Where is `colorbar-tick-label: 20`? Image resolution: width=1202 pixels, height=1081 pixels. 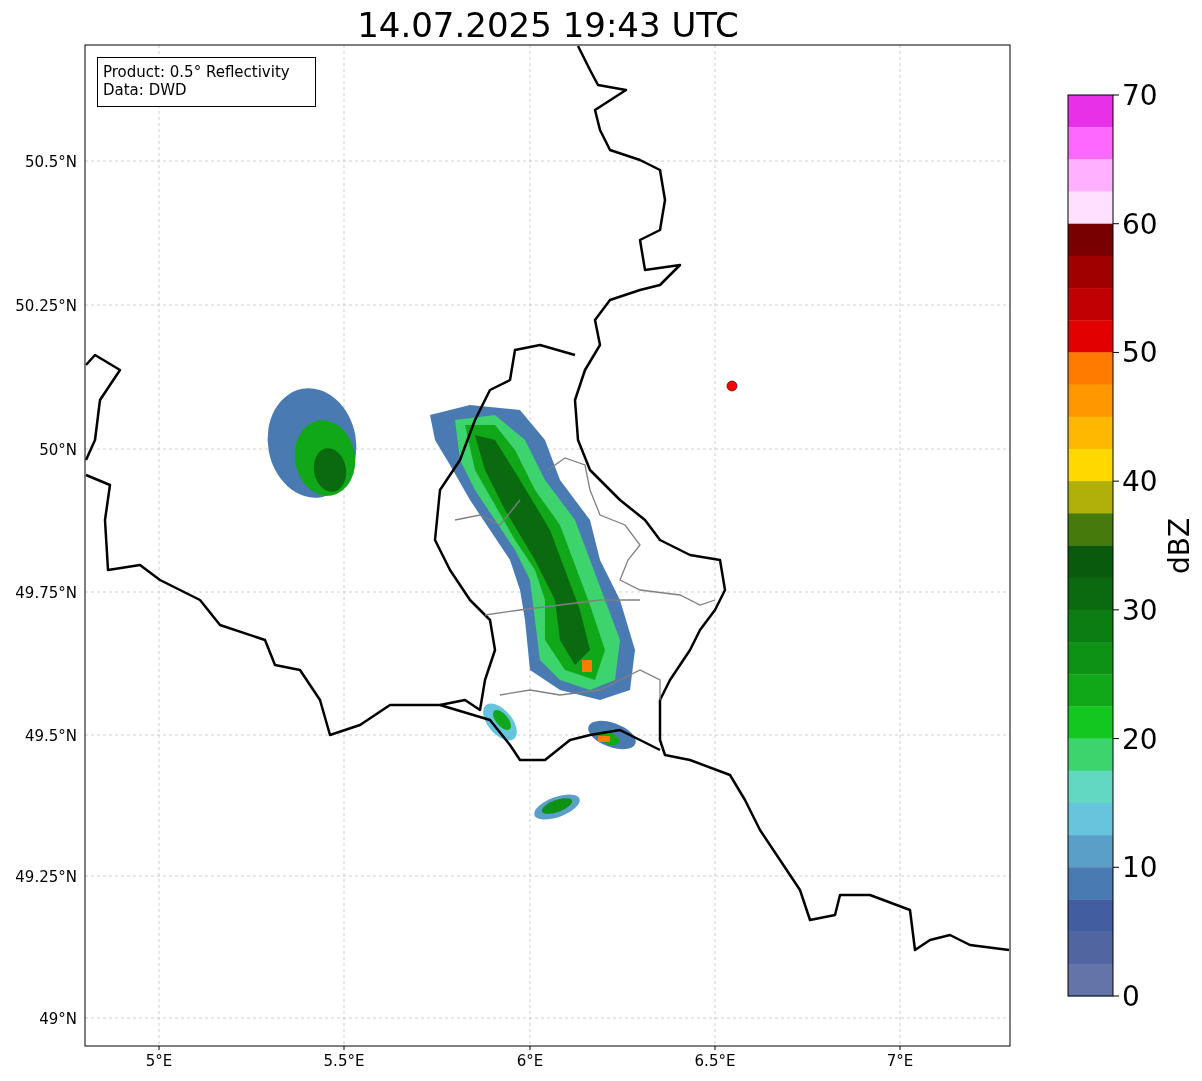
colorbar-tick-label: 20 is located at coordinates (1140, 739).